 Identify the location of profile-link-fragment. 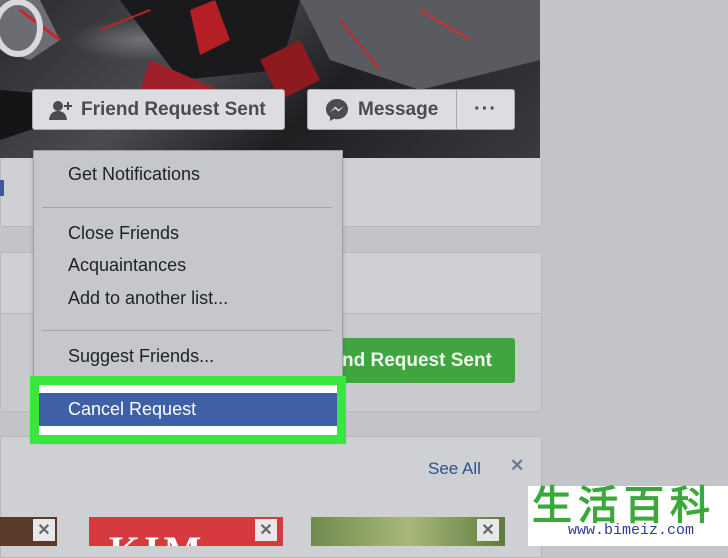
(2, 188).